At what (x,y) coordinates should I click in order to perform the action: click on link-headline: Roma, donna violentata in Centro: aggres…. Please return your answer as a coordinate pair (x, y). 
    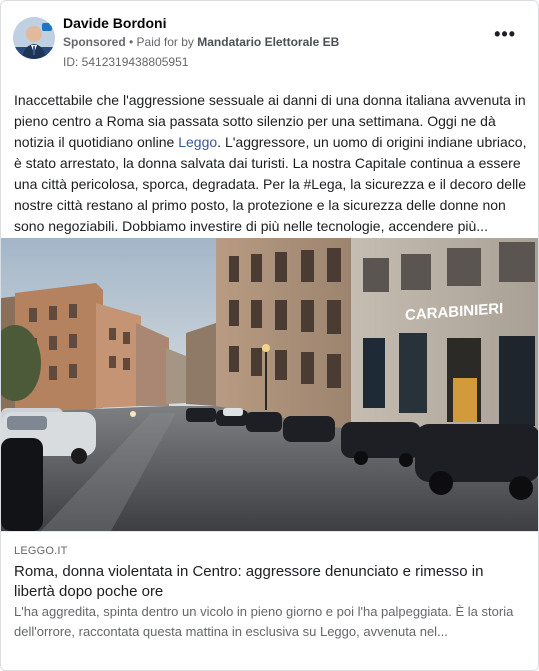
    Looking at the image, I should click on (269, 582).